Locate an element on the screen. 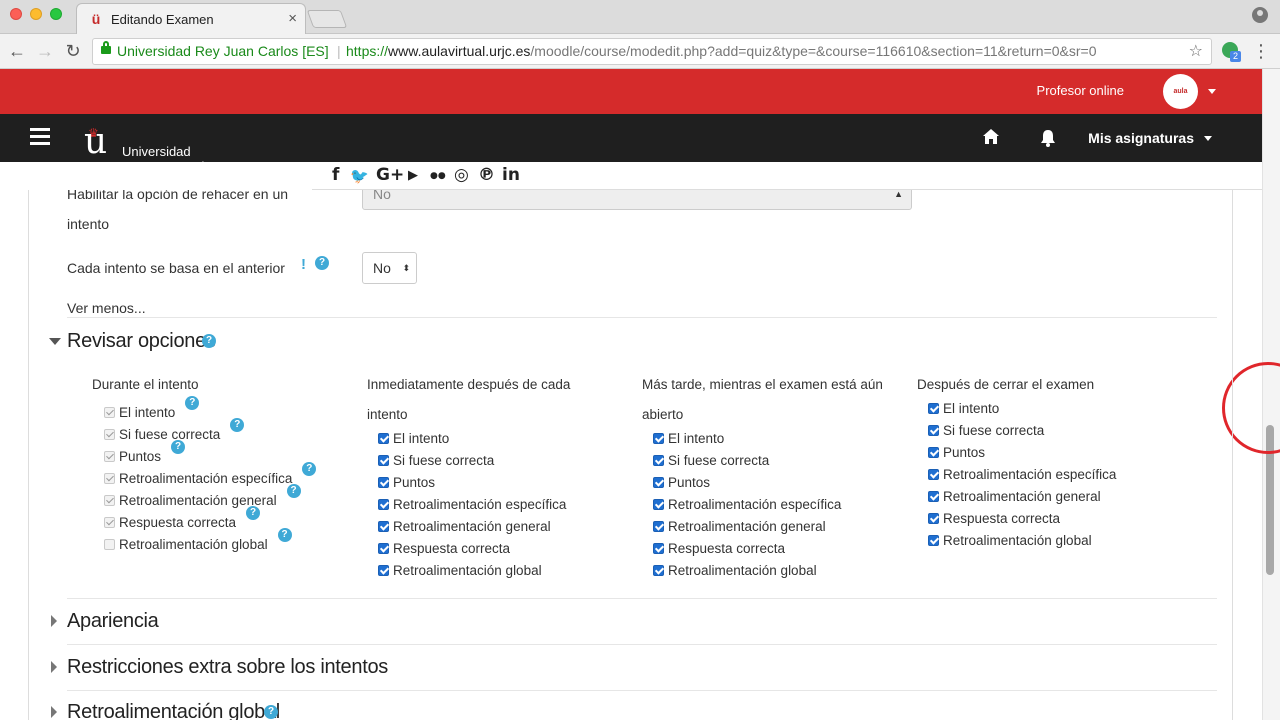  section-title-apariencia: Apariencia is located at coordinates (113, 621).